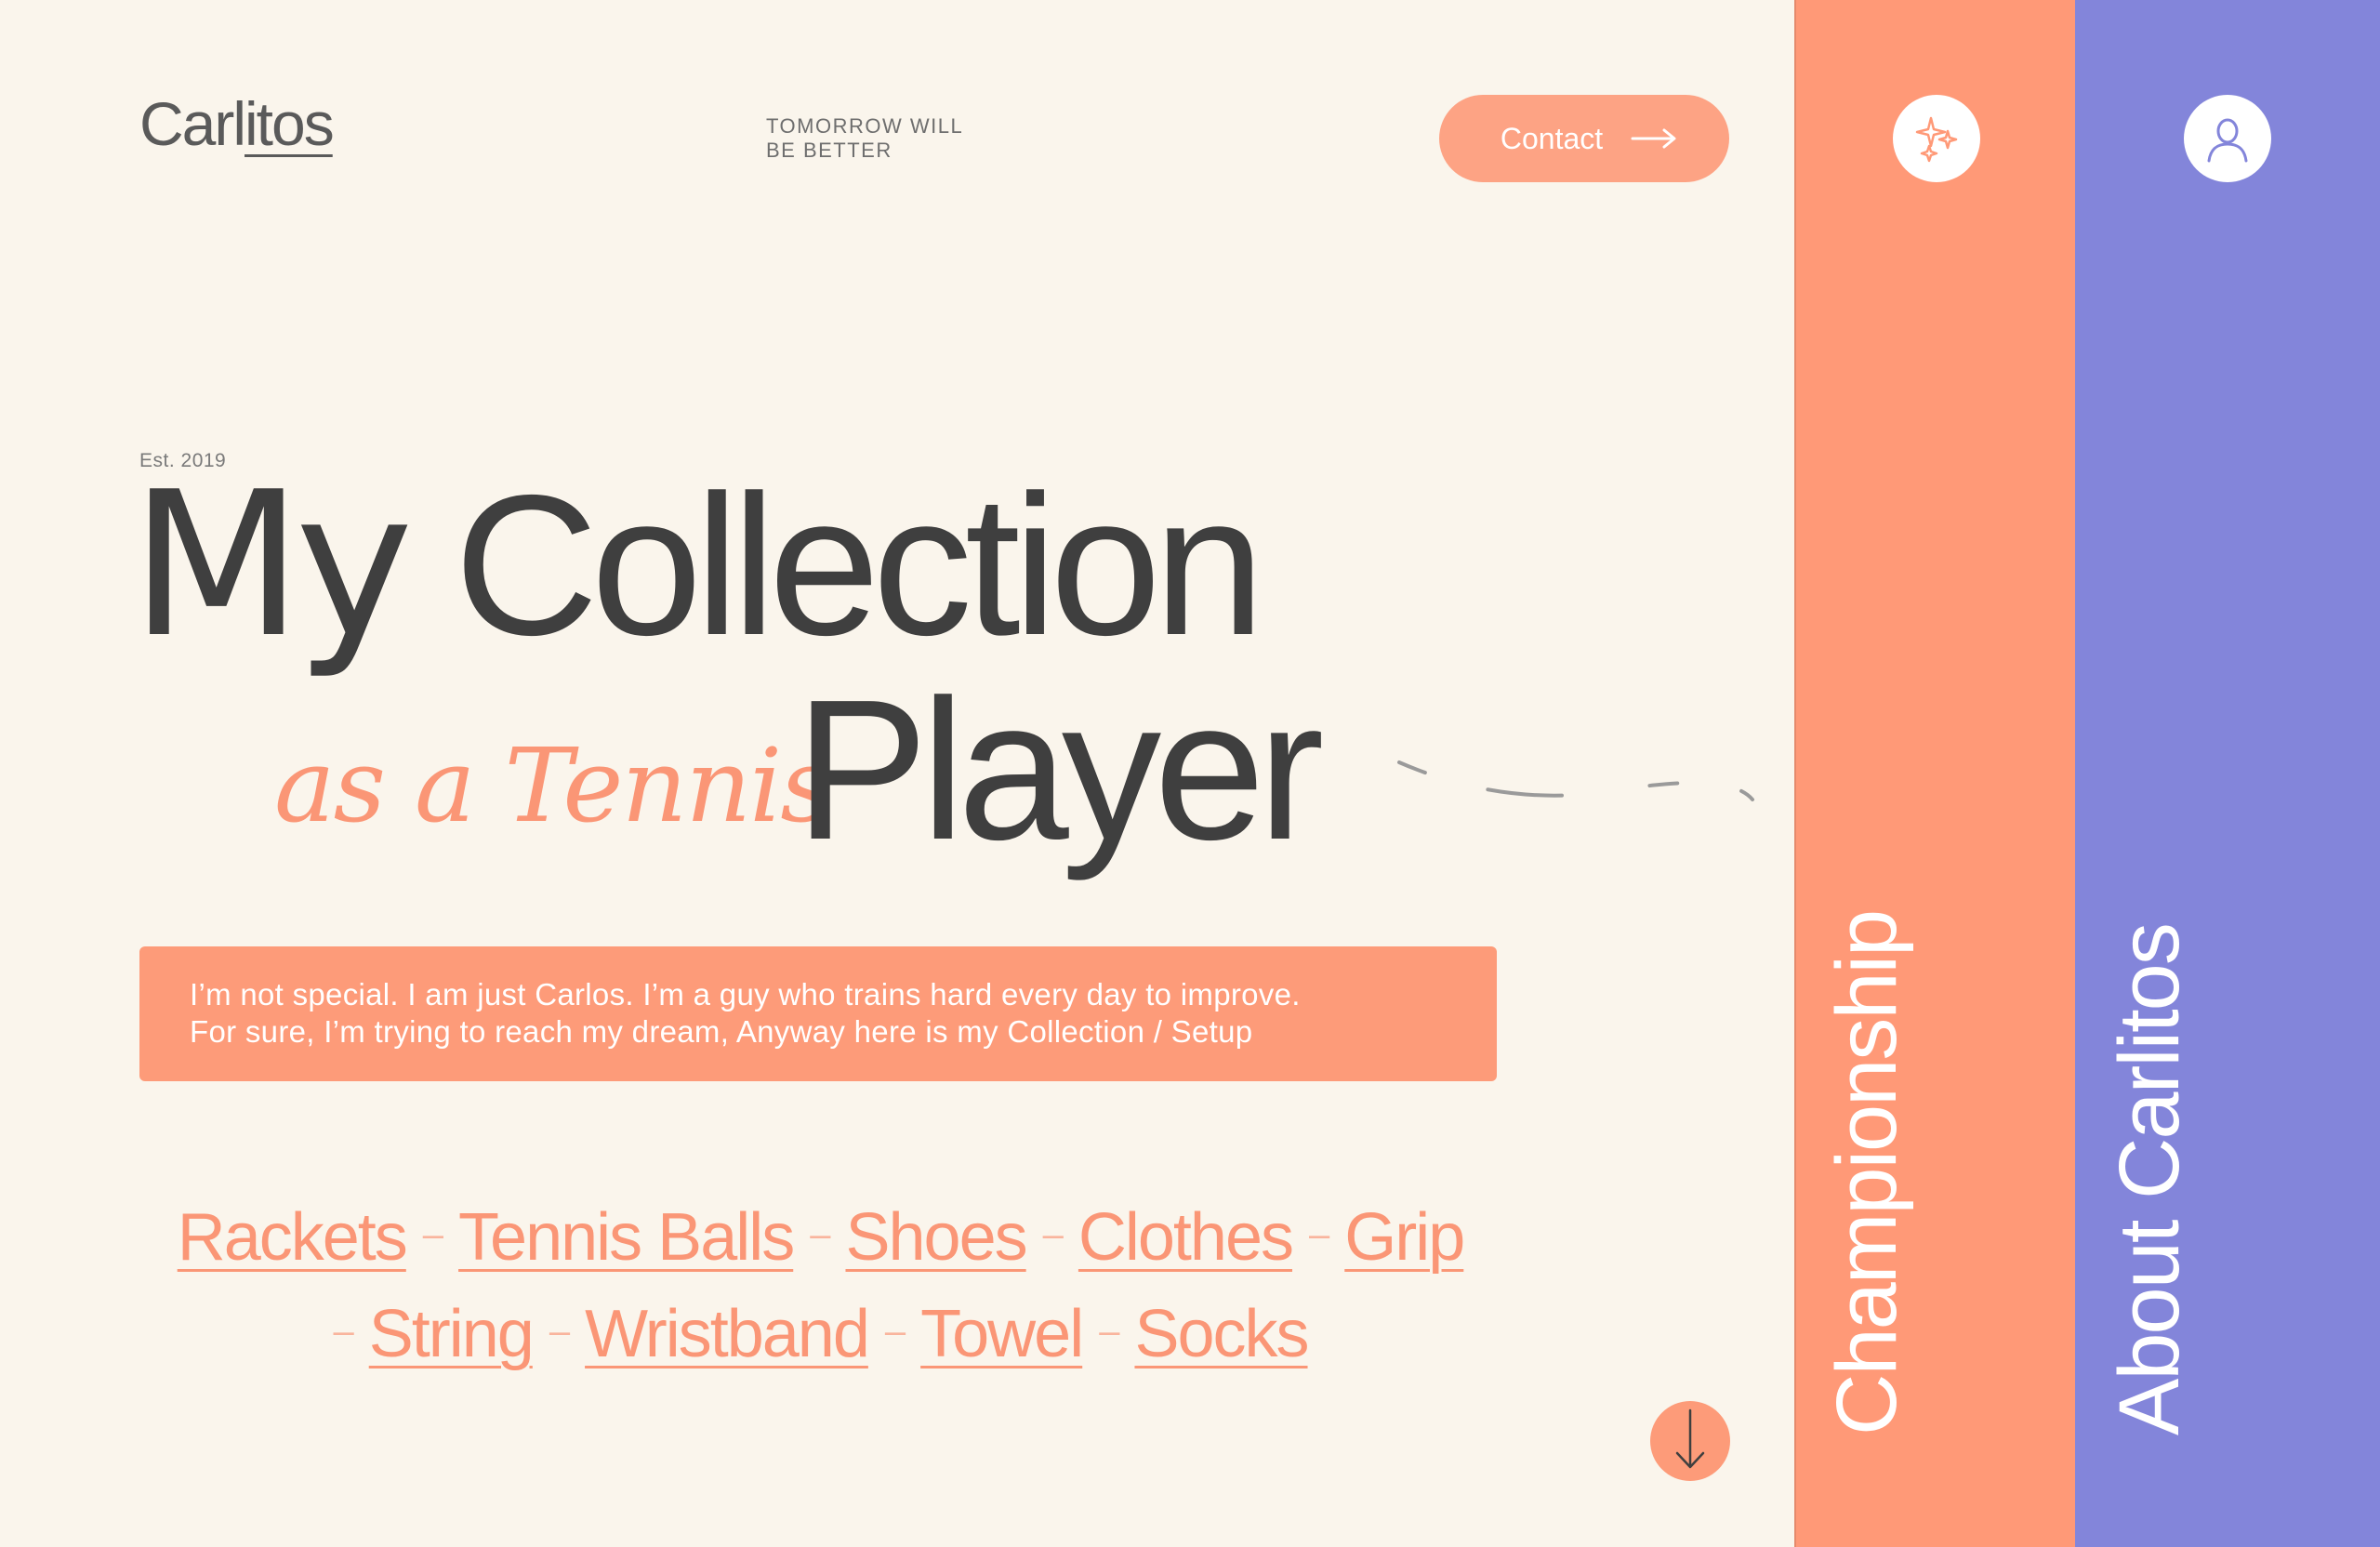 Image resolution: width=2380 pixels, height=1547 pixels. Describe the element at coordinates (936, 1237) in the screenshot. I see `category-link-shoes: Shoes` at that location.